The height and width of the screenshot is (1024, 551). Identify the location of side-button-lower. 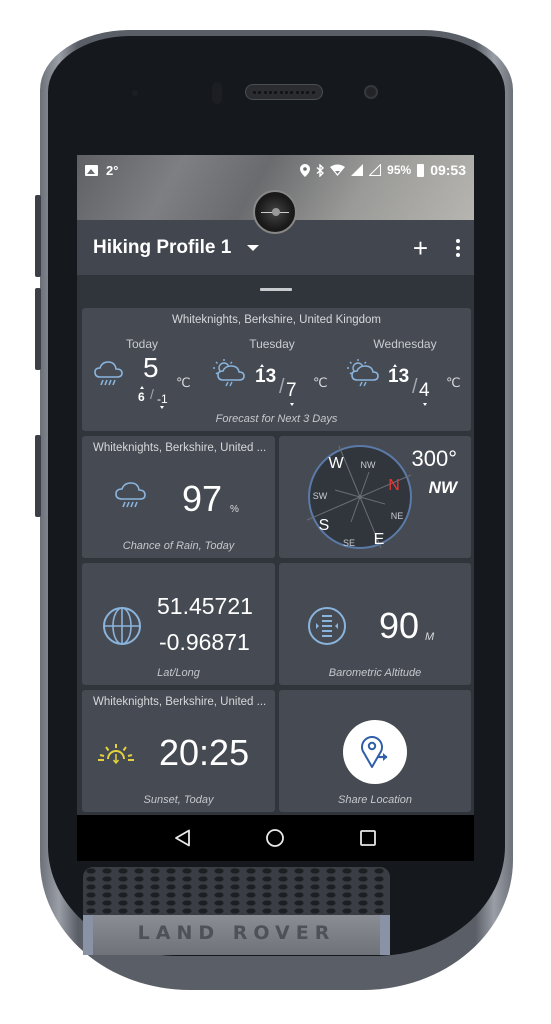
(38, 476).